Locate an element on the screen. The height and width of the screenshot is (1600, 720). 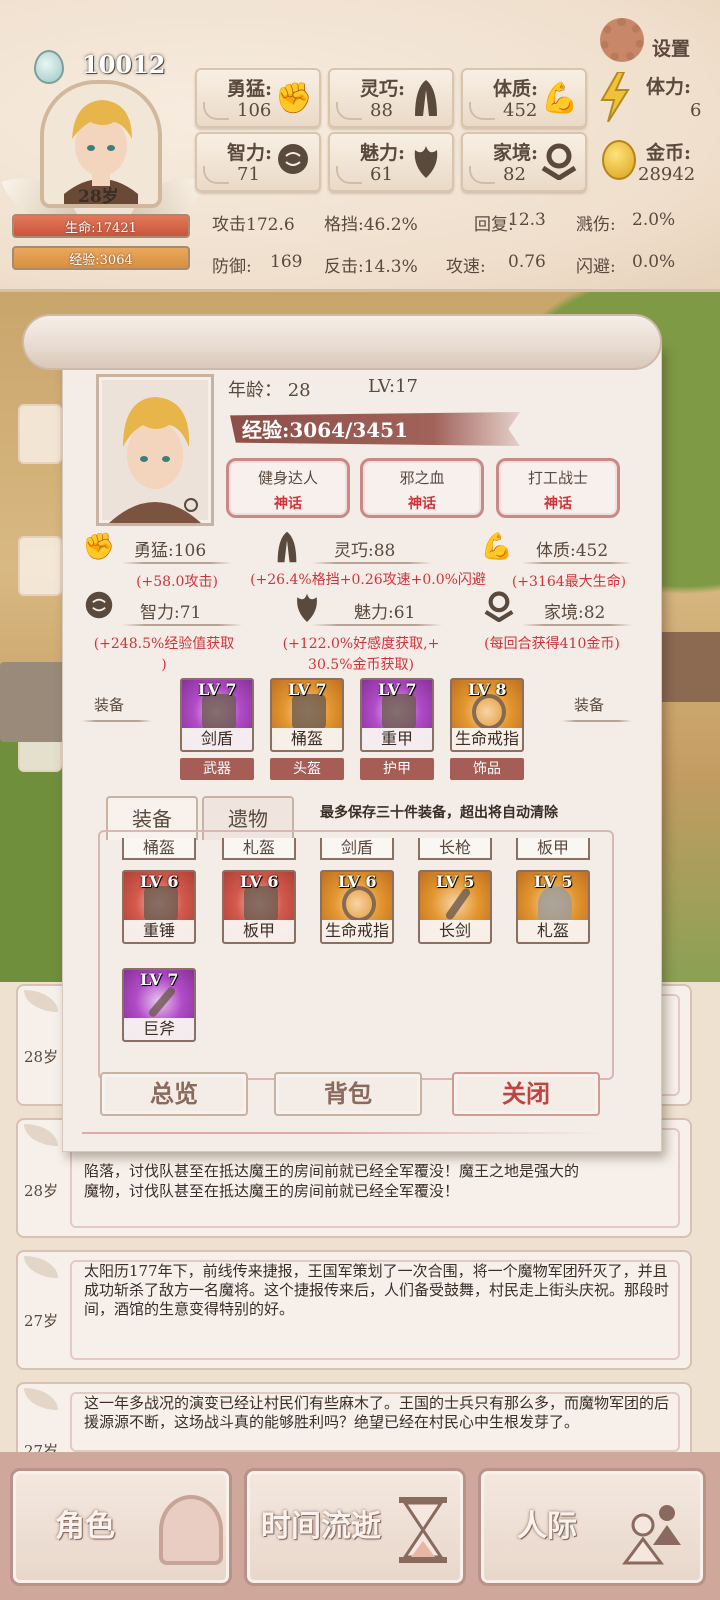
equipped-slot-weapon: LV 7 剑盾 is located at coordinates (217, 715).